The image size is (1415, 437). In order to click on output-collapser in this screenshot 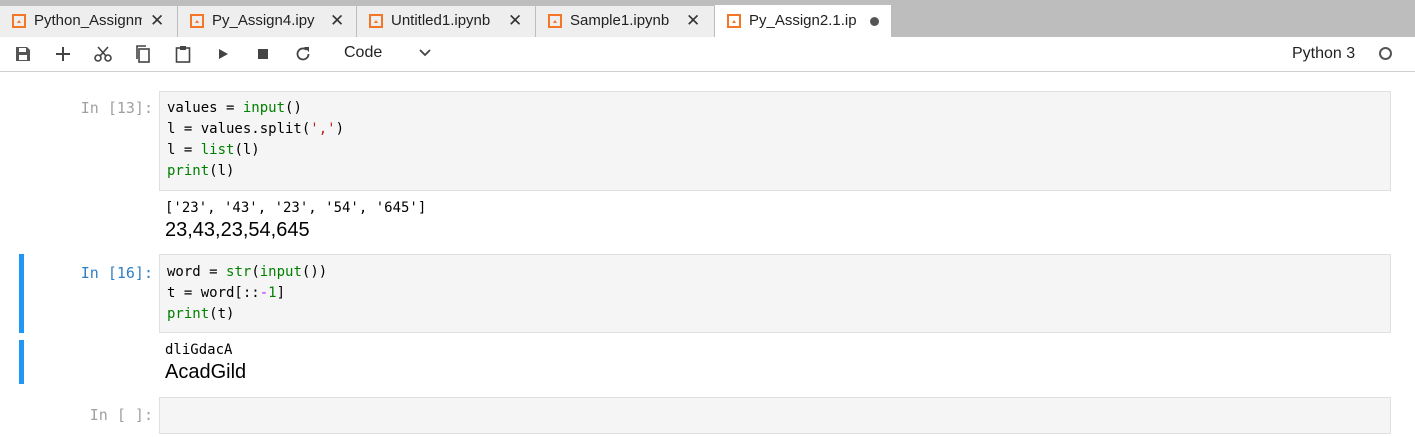, I will do `click(21, 362)`.